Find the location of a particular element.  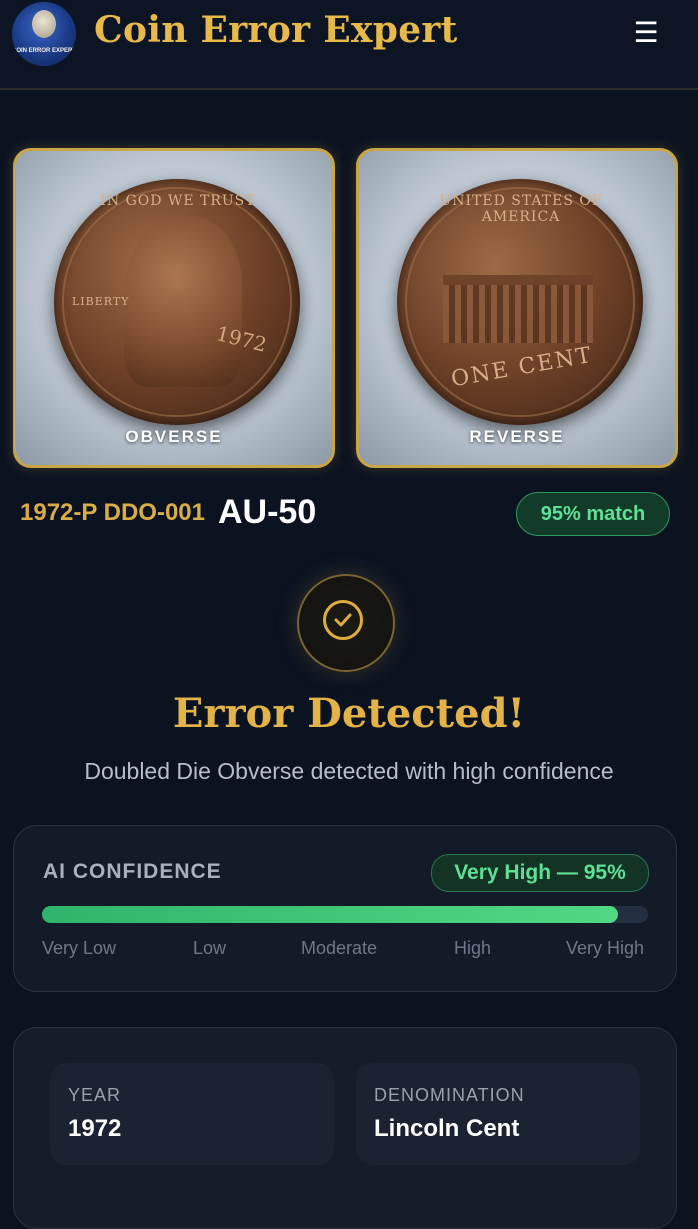

obverse-label: OBVERSE is located at coordinates (174, 436).